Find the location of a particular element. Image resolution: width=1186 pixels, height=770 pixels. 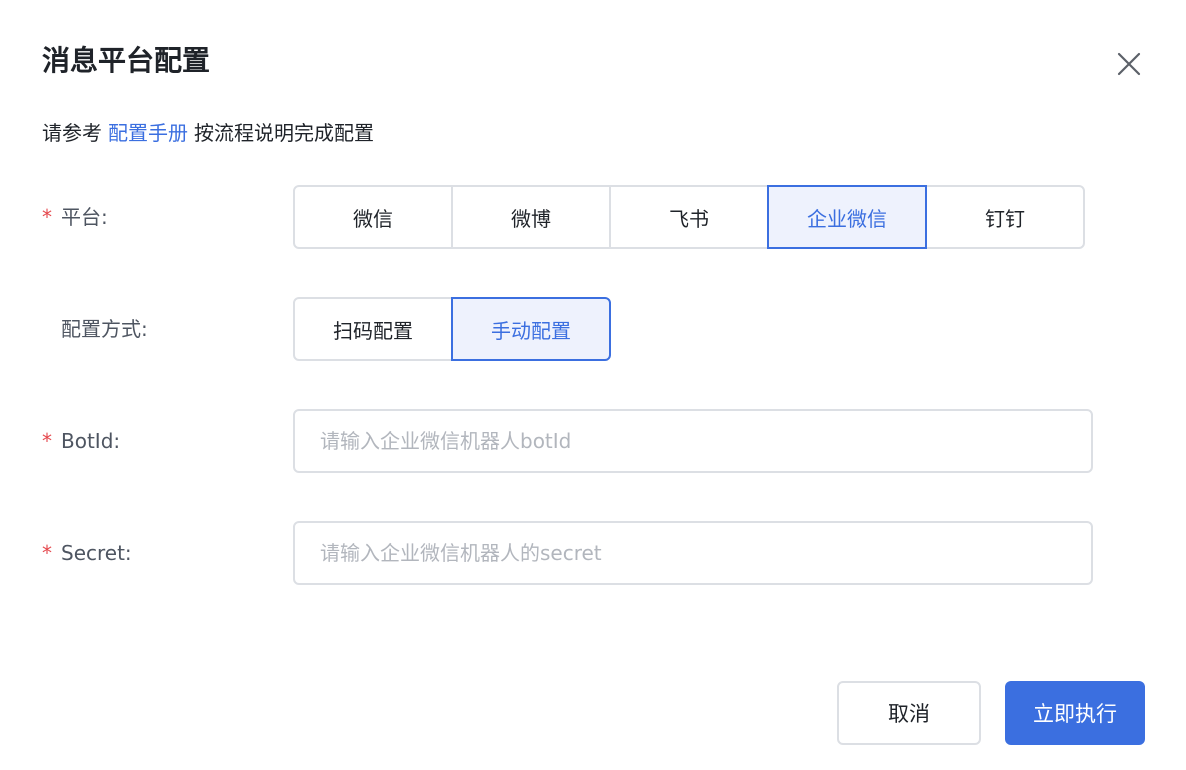

botid-label: * BotId: is located at coordinates (81, 441).